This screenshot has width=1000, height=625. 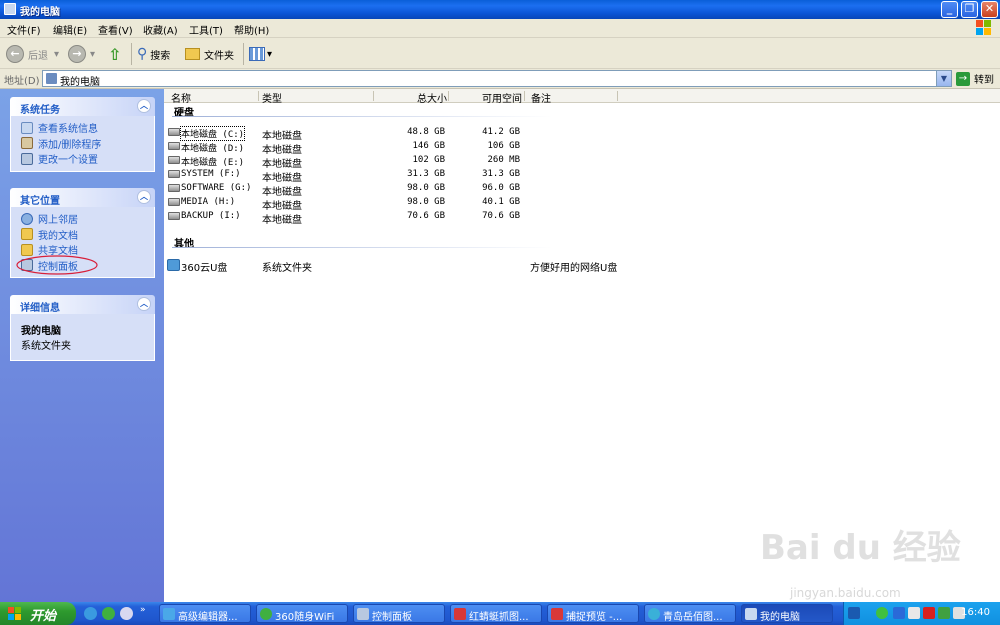 What do you see at coordinates (582, 162) in the screenshot?
I see `table-row: 本地磁盘 (E:) 本地磁盘 102 GB 260 MB` at bounding box center [582, 162].